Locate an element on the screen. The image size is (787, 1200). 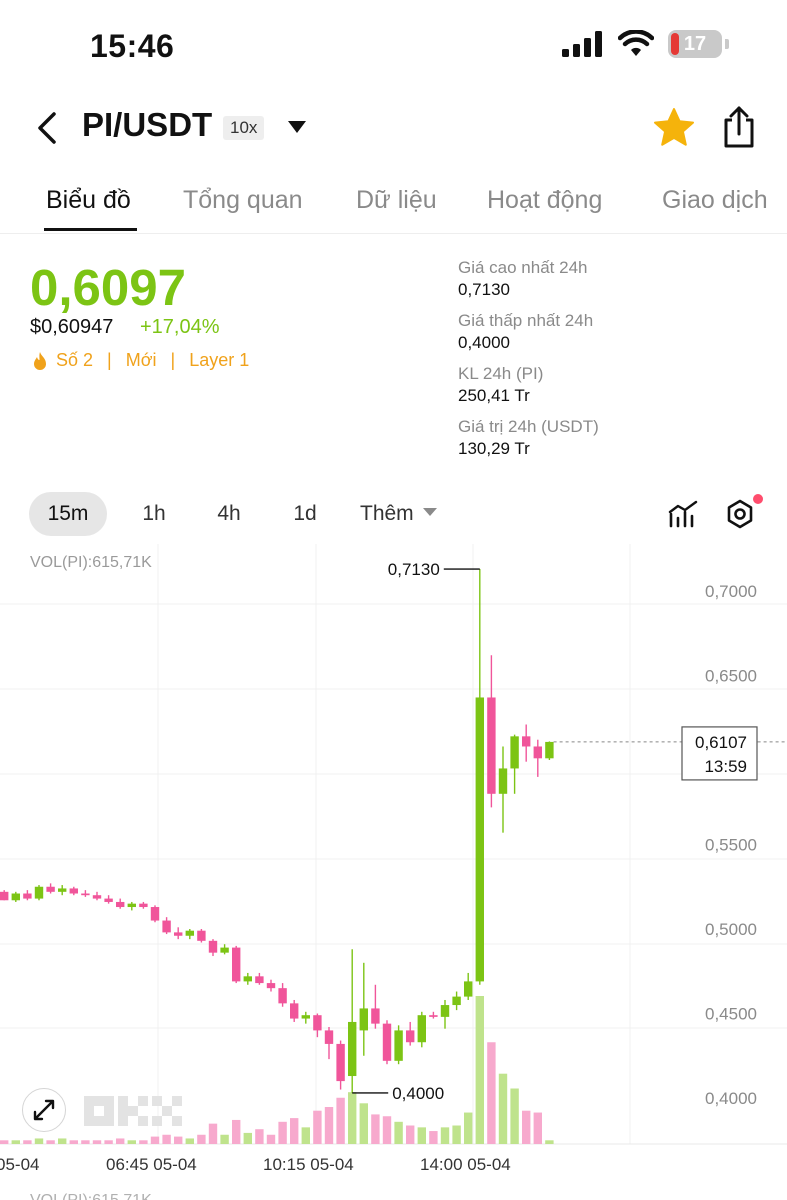
y-tick-label: 0,7000 is located at coordinates (731, 591).